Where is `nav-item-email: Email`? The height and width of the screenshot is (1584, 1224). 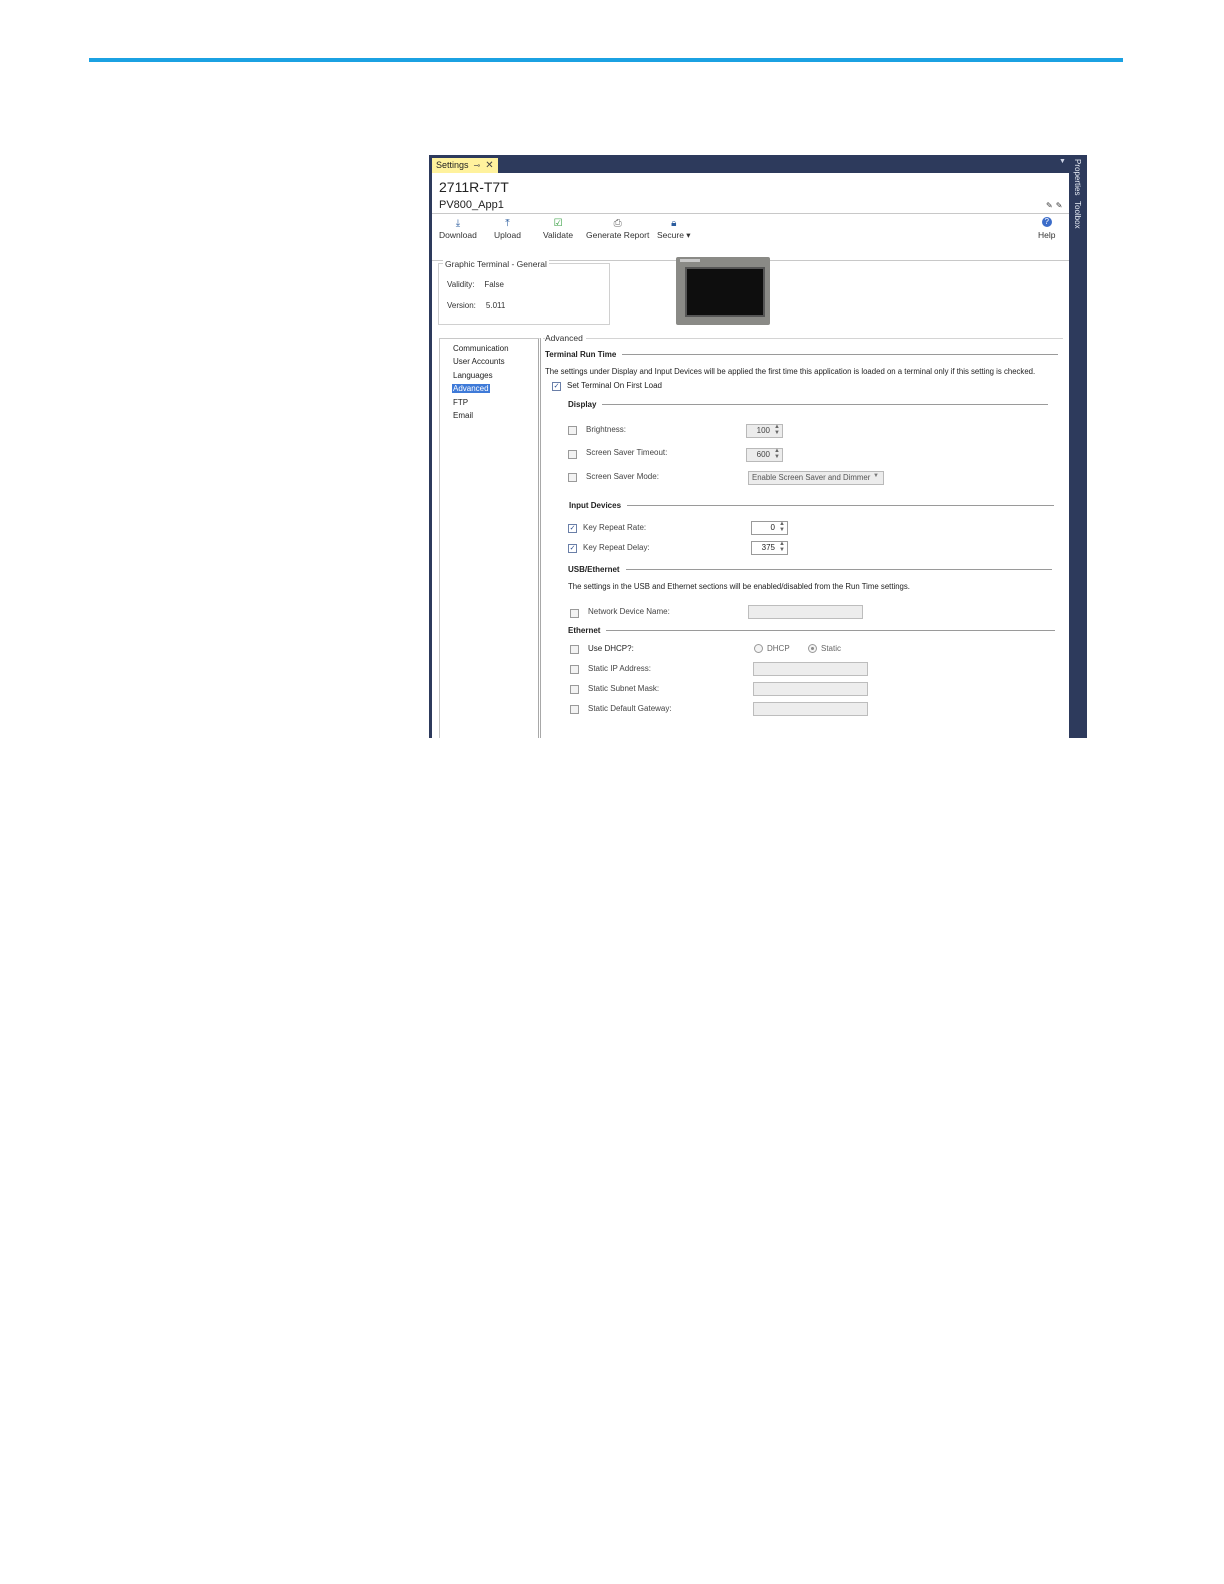 nav-item-email: Email is located at coordinates (463, 415).